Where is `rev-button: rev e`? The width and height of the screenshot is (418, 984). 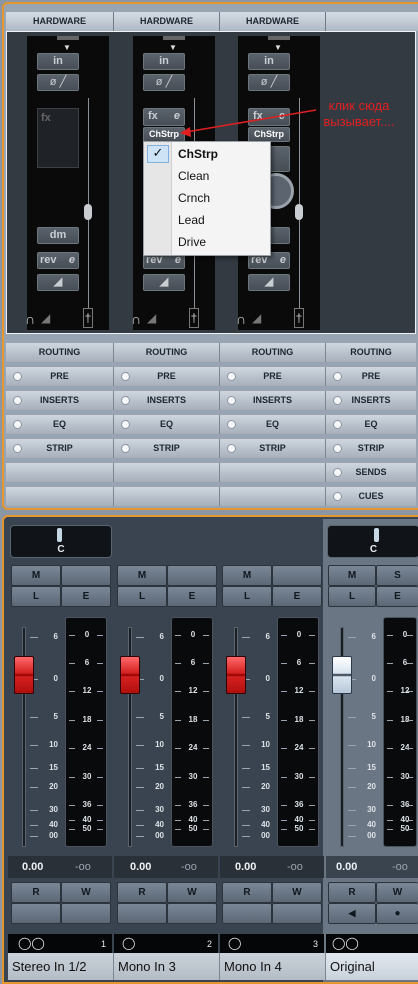 rev-button: rev e is located at coordinates (58, 260).